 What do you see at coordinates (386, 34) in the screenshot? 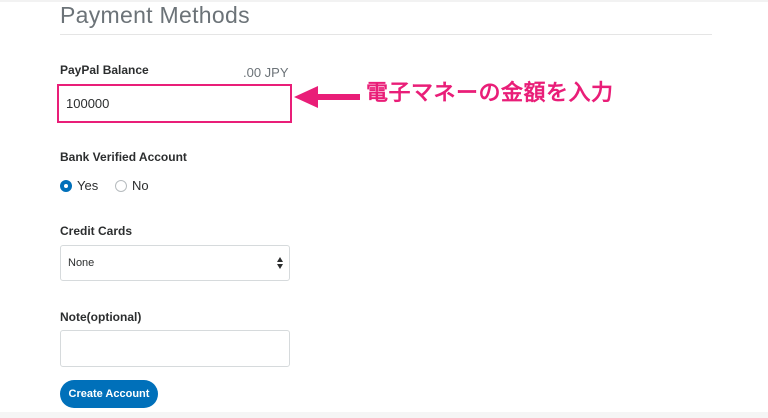
I see `title-divider` at bounding box center [386, 34].